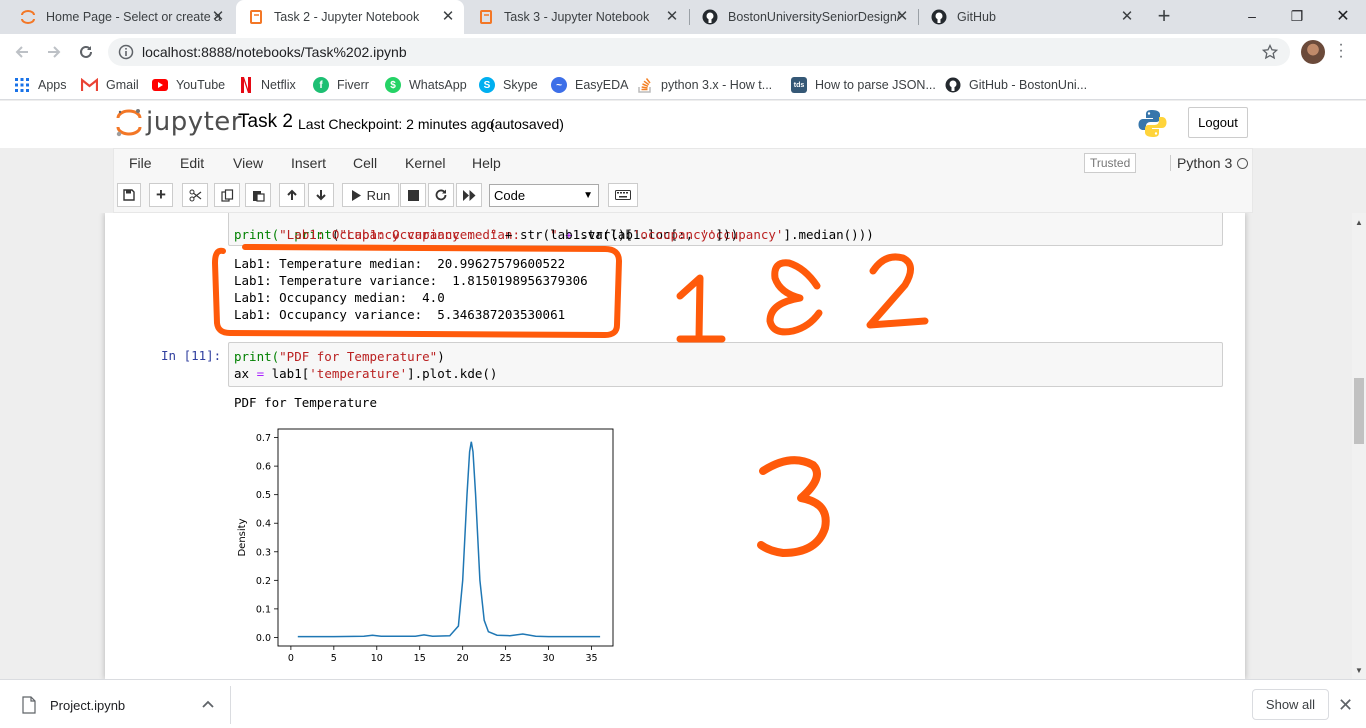  I want to click on forward-button, so click(54, 52).